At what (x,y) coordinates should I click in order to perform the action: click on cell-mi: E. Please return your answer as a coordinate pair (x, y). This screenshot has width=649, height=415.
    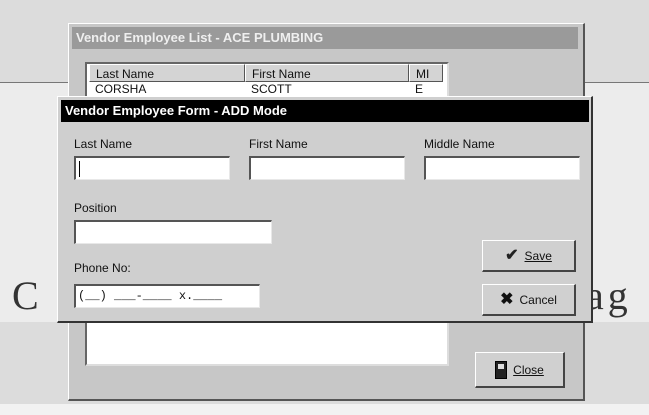
    Looking at the image, I should click on (419, 89).